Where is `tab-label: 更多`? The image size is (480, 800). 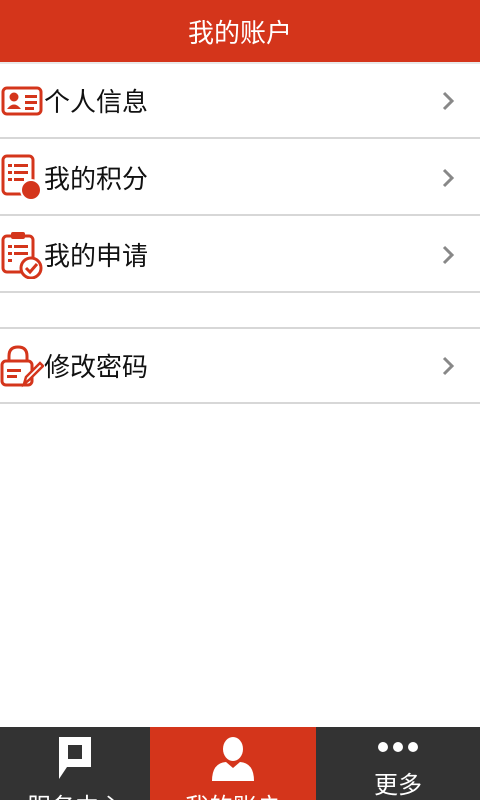 tab-label: 更多 is located at coordinates (398, 785).